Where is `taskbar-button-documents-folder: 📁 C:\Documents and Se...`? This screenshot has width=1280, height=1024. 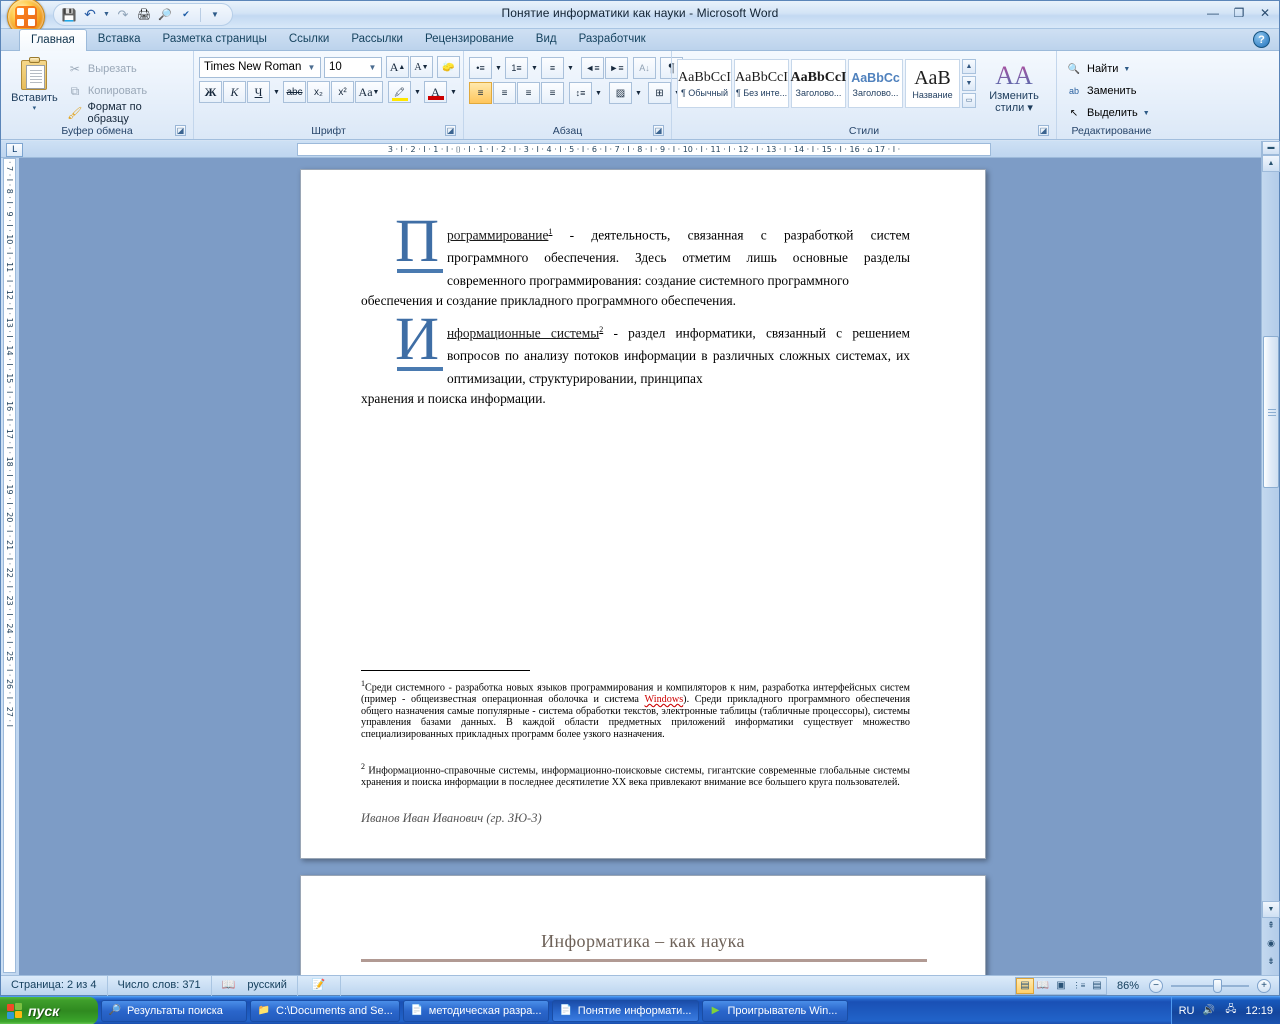 taskbar-button-documents-folder: 📁 C:\Documents and Se... is located at coordinates (325, 1010).